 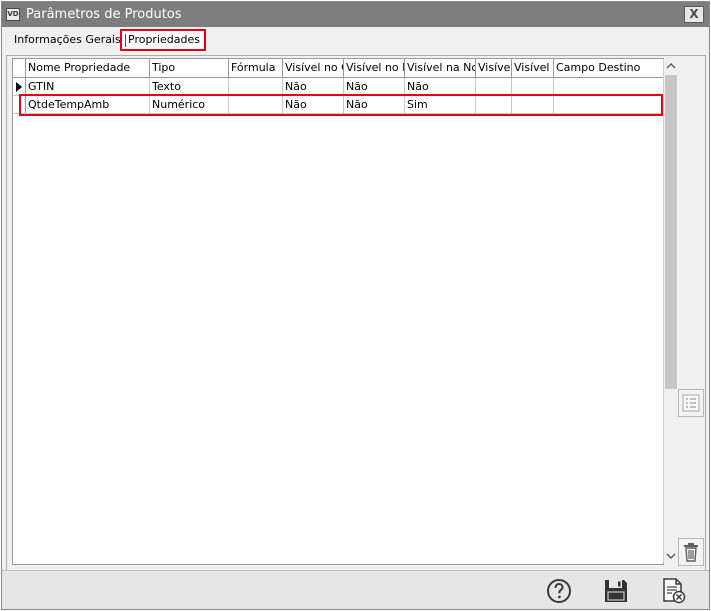 I want to click on table-row: GTIN Texto Não Não Não, so click(x=338, y=87).